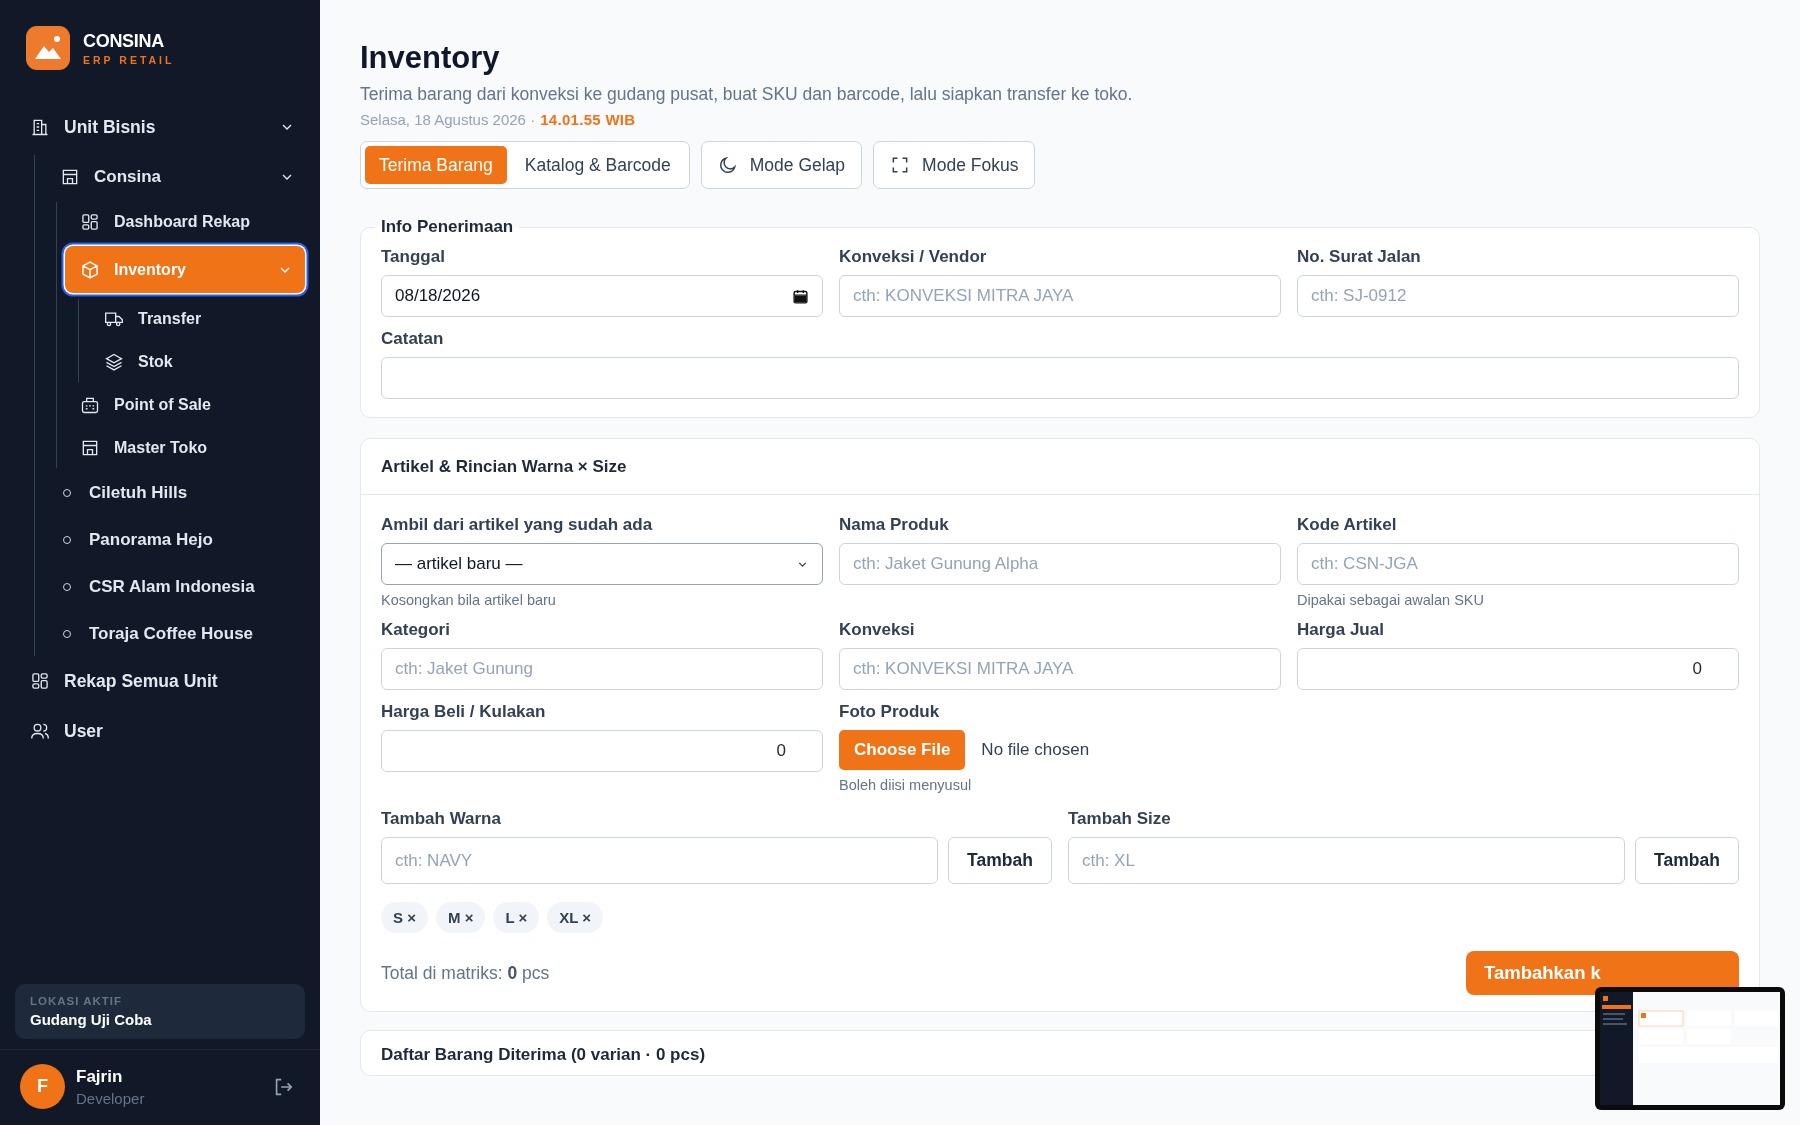 The height and width of the screenshot is (1125, 1800). I want to click on field-label: Kategori, so click(416, 630).